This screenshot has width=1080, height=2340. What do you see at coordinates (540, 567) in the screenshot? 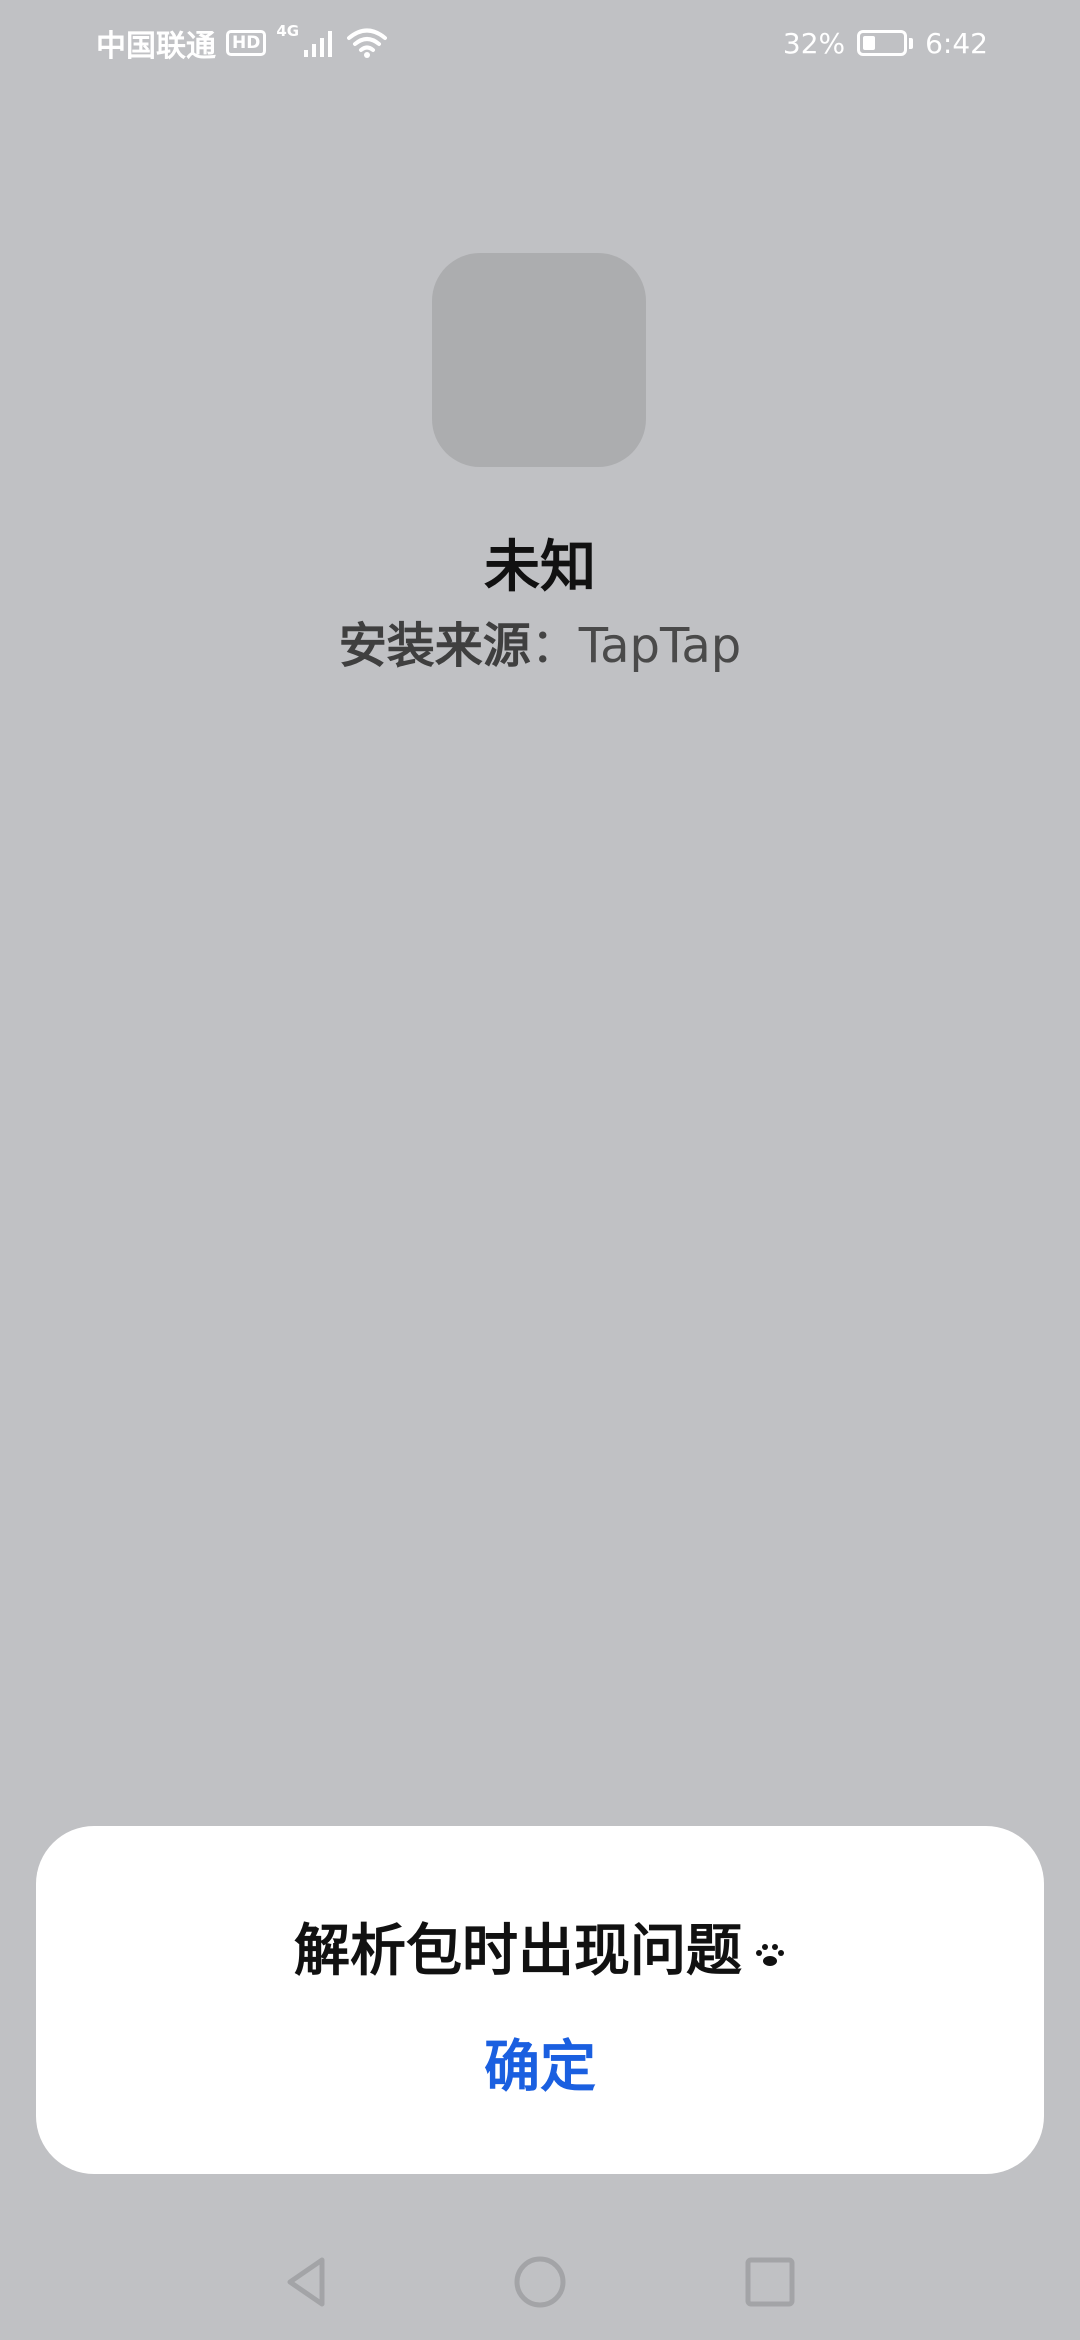
I see `app-name: 未知` at bounding box center [540, 567].